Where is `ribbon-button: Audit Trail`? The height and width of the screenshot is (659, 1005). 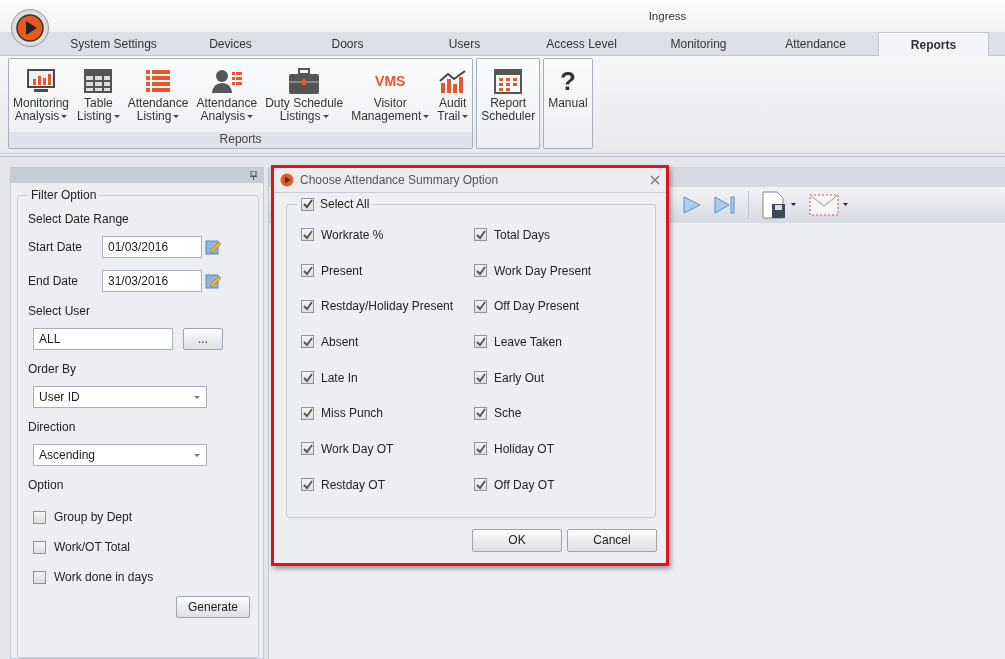
ribbon-button: Audit Trail is located at coordinates (453, 95).